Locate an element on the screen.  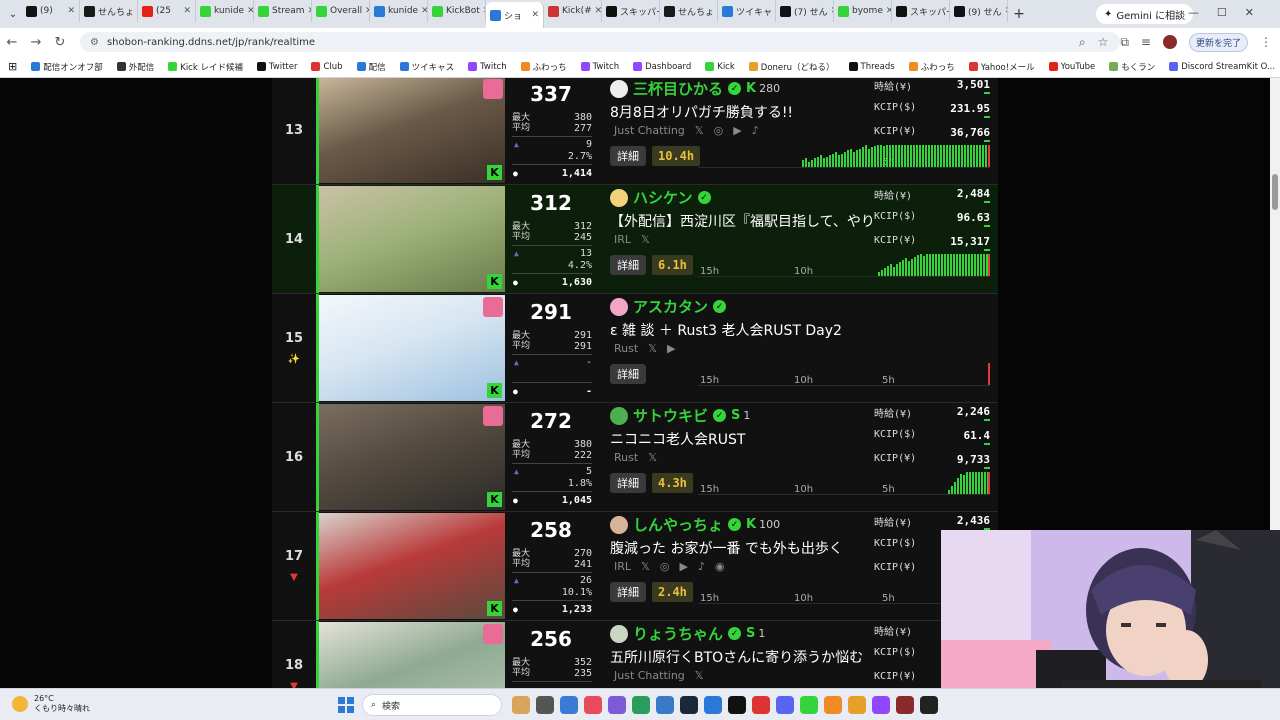
browser-tab: (9) せん✕ is located at coordinates (979, 11).